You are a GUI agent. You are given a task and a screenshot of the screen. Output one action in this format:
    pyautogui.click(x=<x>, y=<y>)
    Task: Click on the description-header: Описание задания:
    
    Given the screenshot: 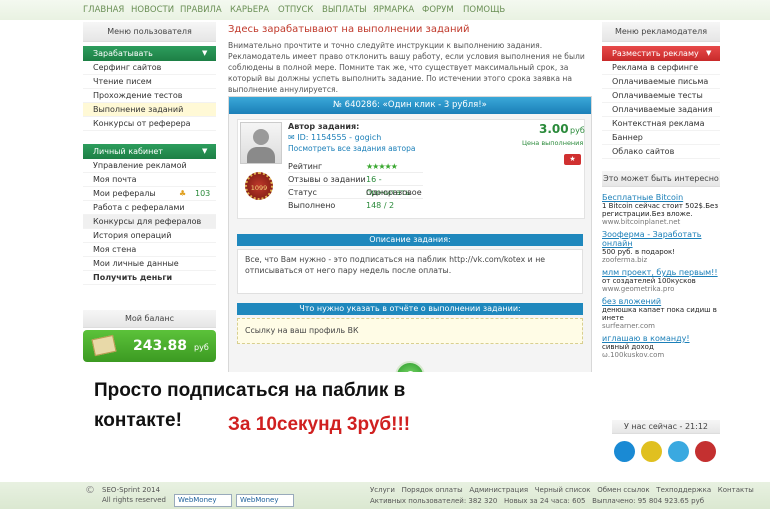 What is the action you would take?
    pyautogui.click(x=410, y=240)
    